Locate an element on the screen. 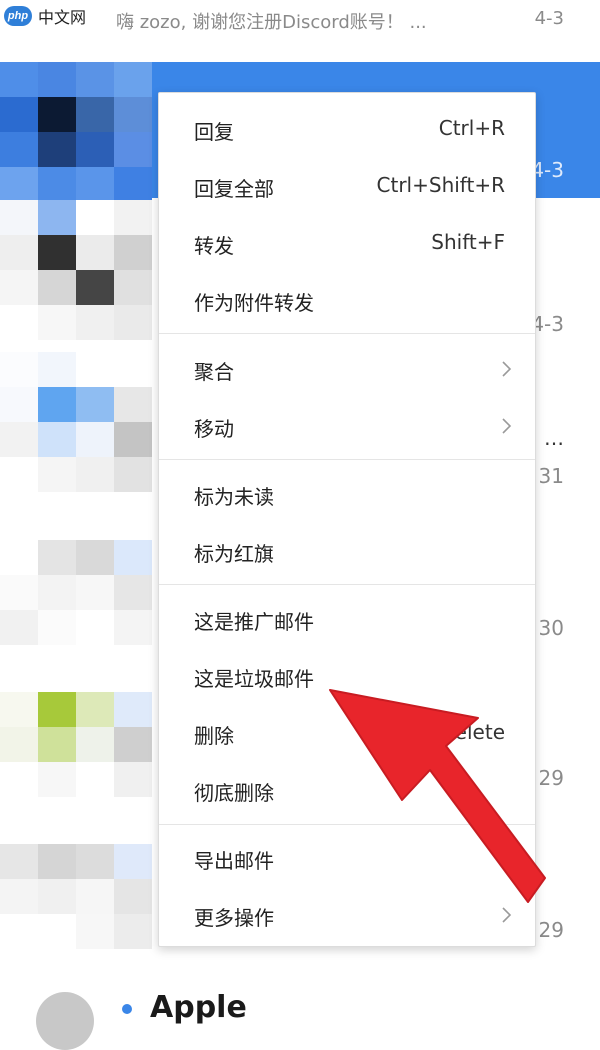 Image resolution: width=600 pixels, height=1050 pixels. menu-item-label: 移动 is located at coordinates (214, 429).